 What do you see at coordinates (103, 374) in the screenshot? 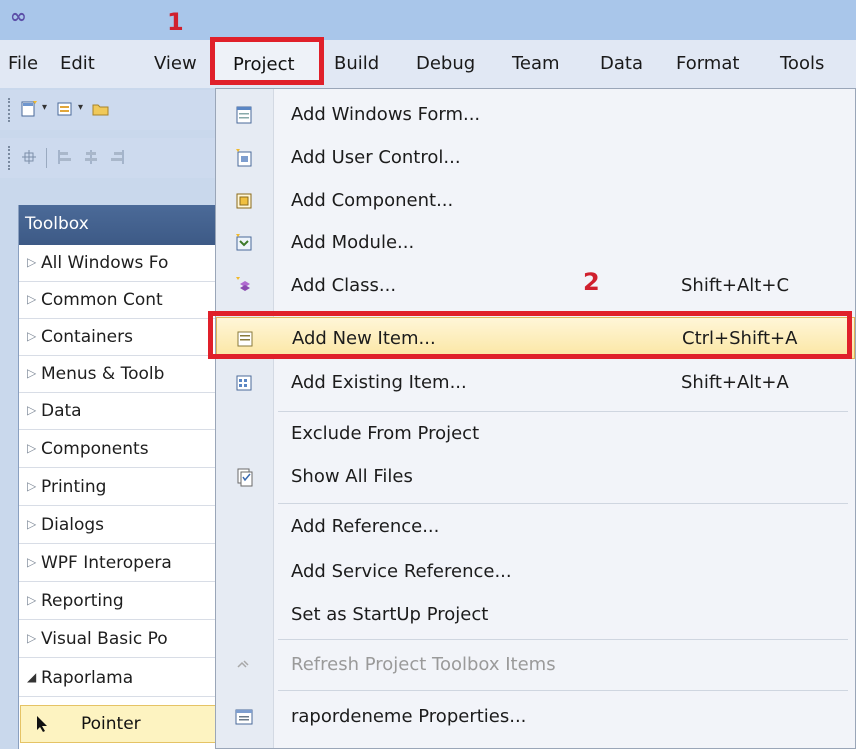
I see `toolbox-category-label: Menus & Toolb` at bounding box center [103, 374].